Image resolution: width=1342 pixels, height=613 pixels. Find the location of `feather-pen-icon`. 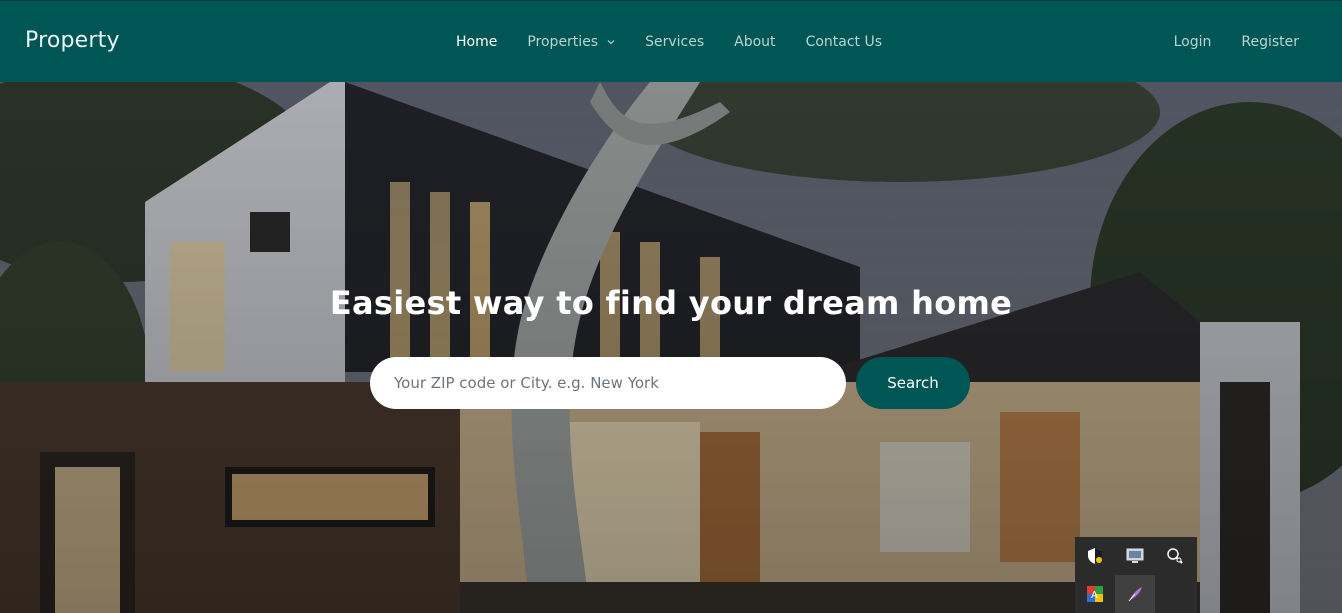

feather-pen-icon is located at coordinates (1135, 594).